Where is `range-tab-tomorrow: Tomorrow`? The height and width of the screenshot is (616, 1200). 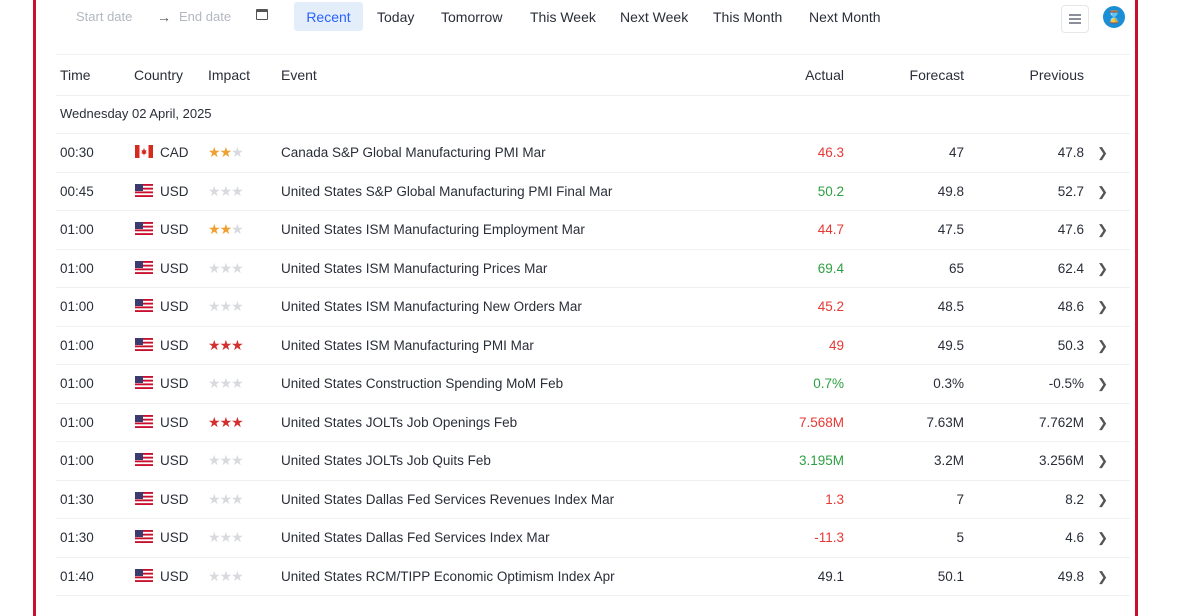
range-tab-tomorrow: Tomorrow is located at coordinates (471, 17).